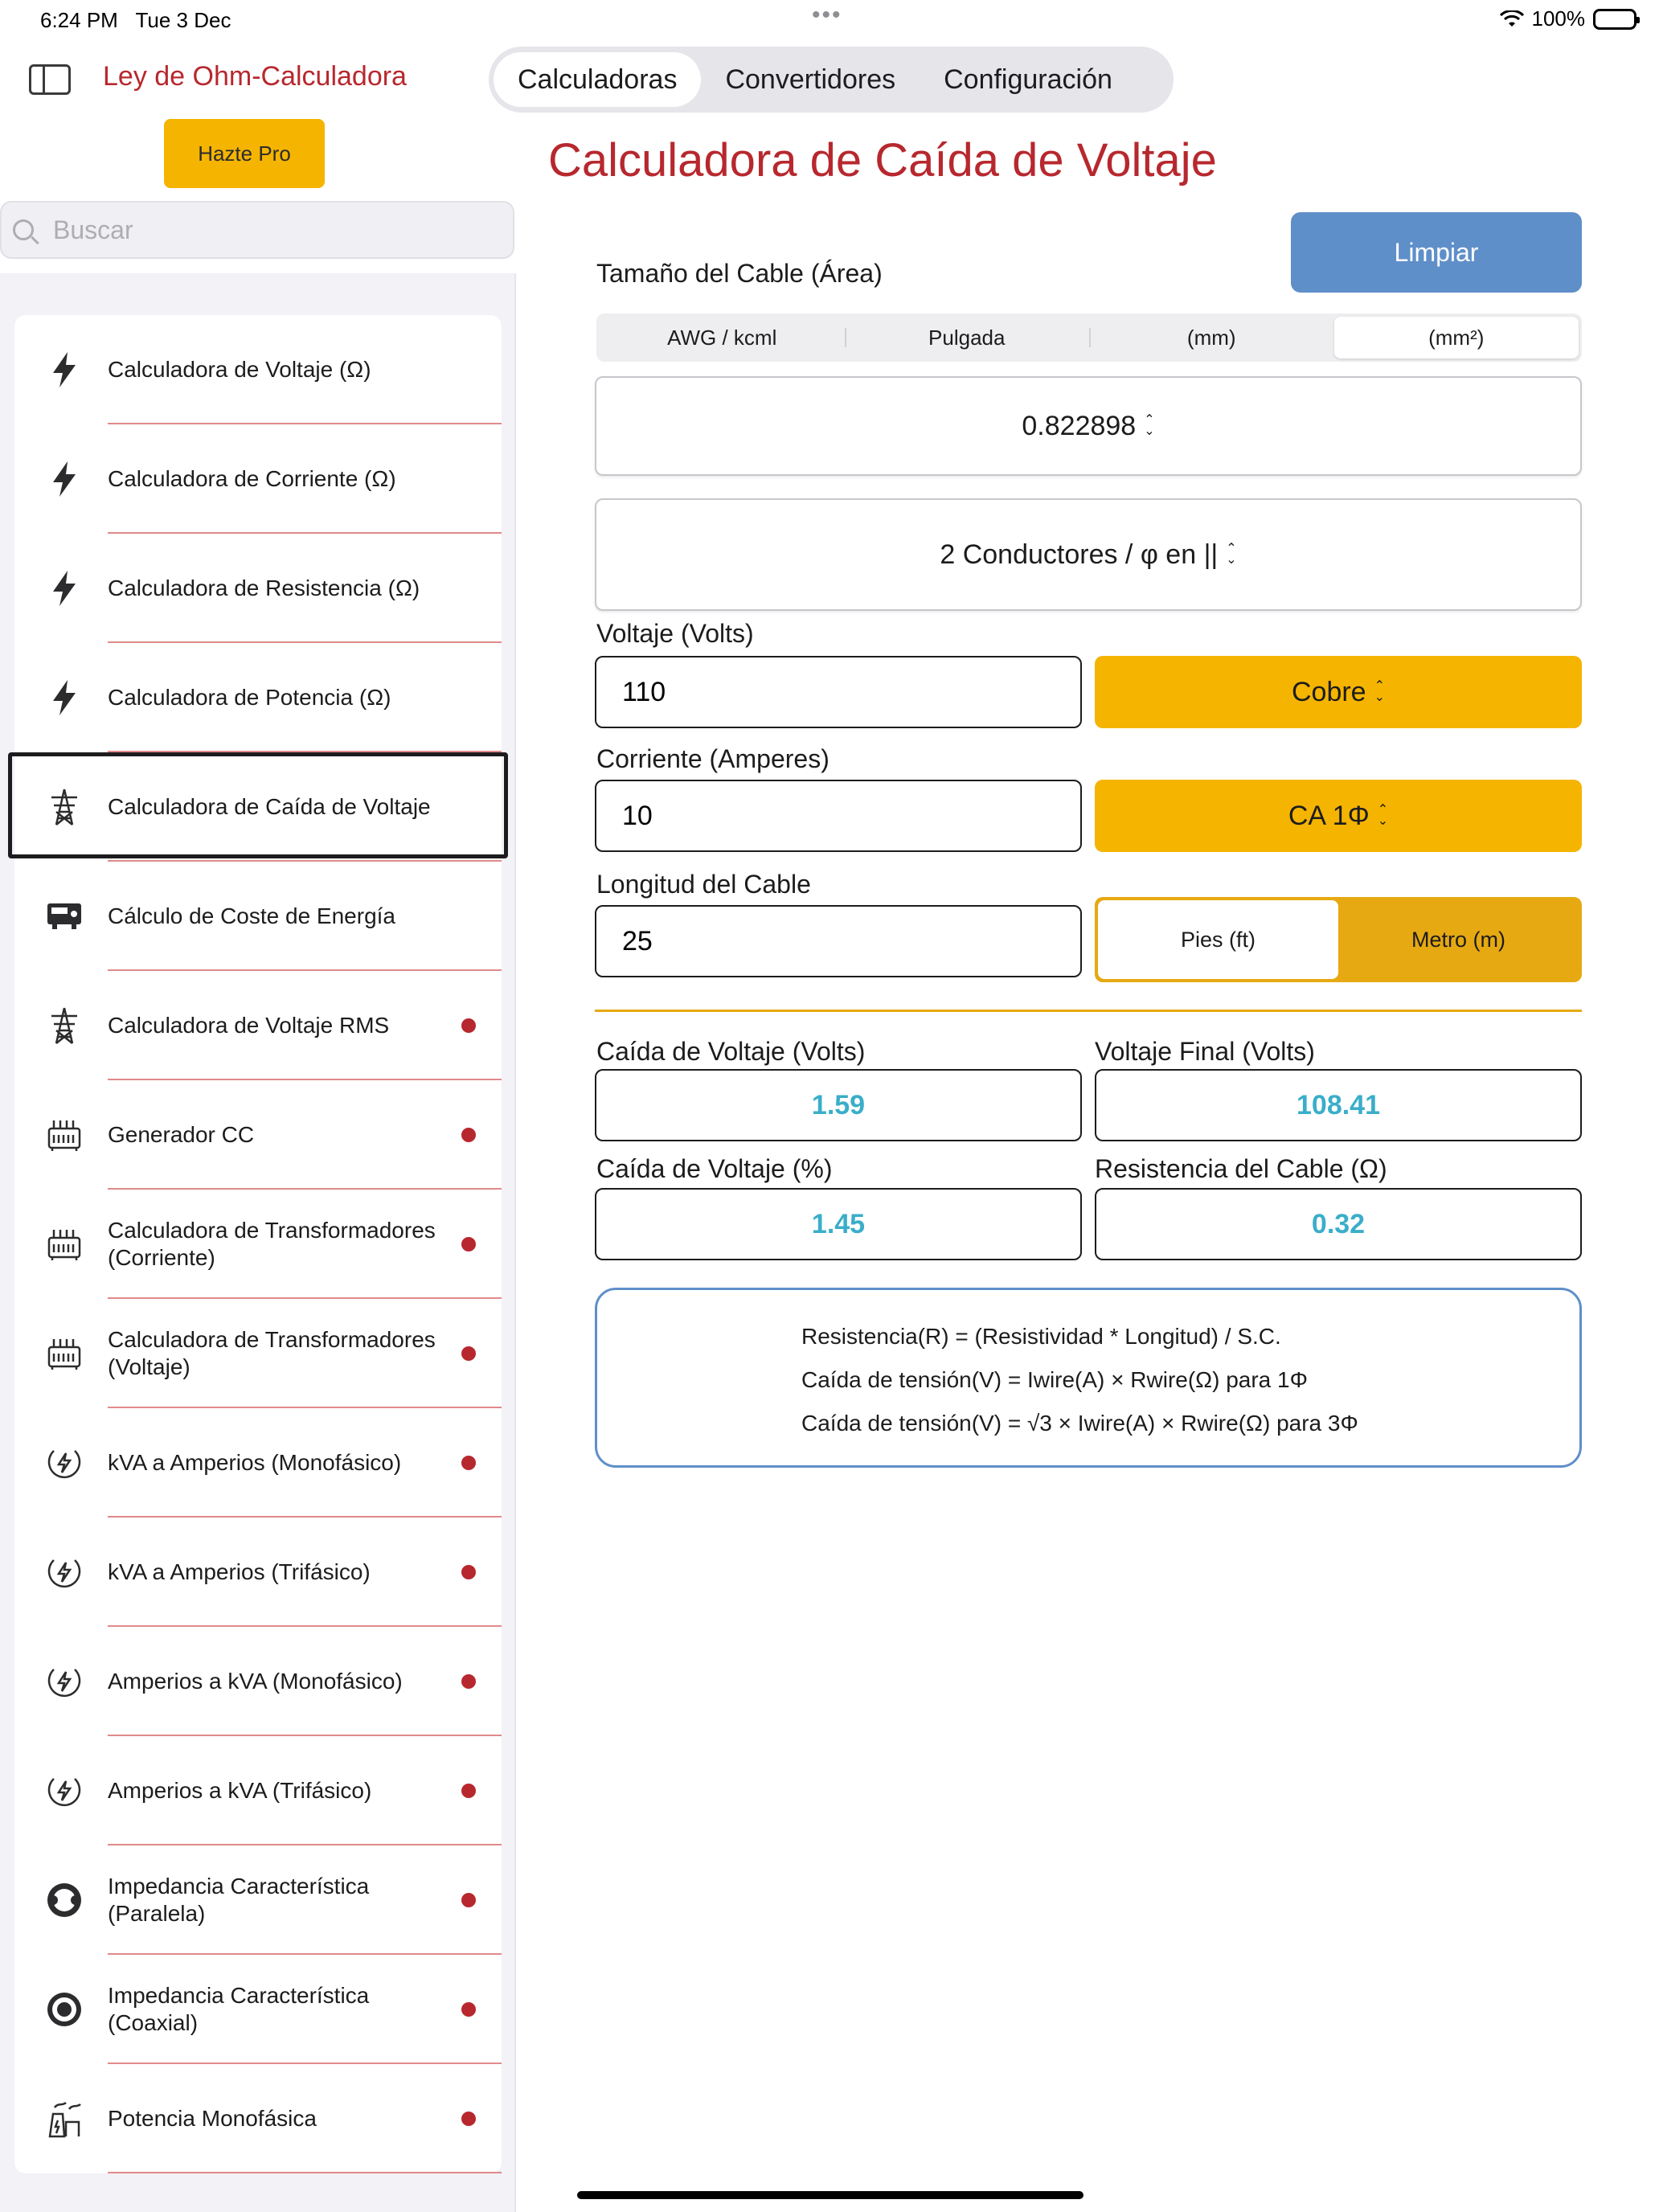 Image resolution: width=1659 pixels, height=2212 pixels. What do you see at coordinates (249, 1025) in the screenshot?
I see `sidebar-item-label: Calculadora de Voltaje RMS` at bounding box center [249, 1025].